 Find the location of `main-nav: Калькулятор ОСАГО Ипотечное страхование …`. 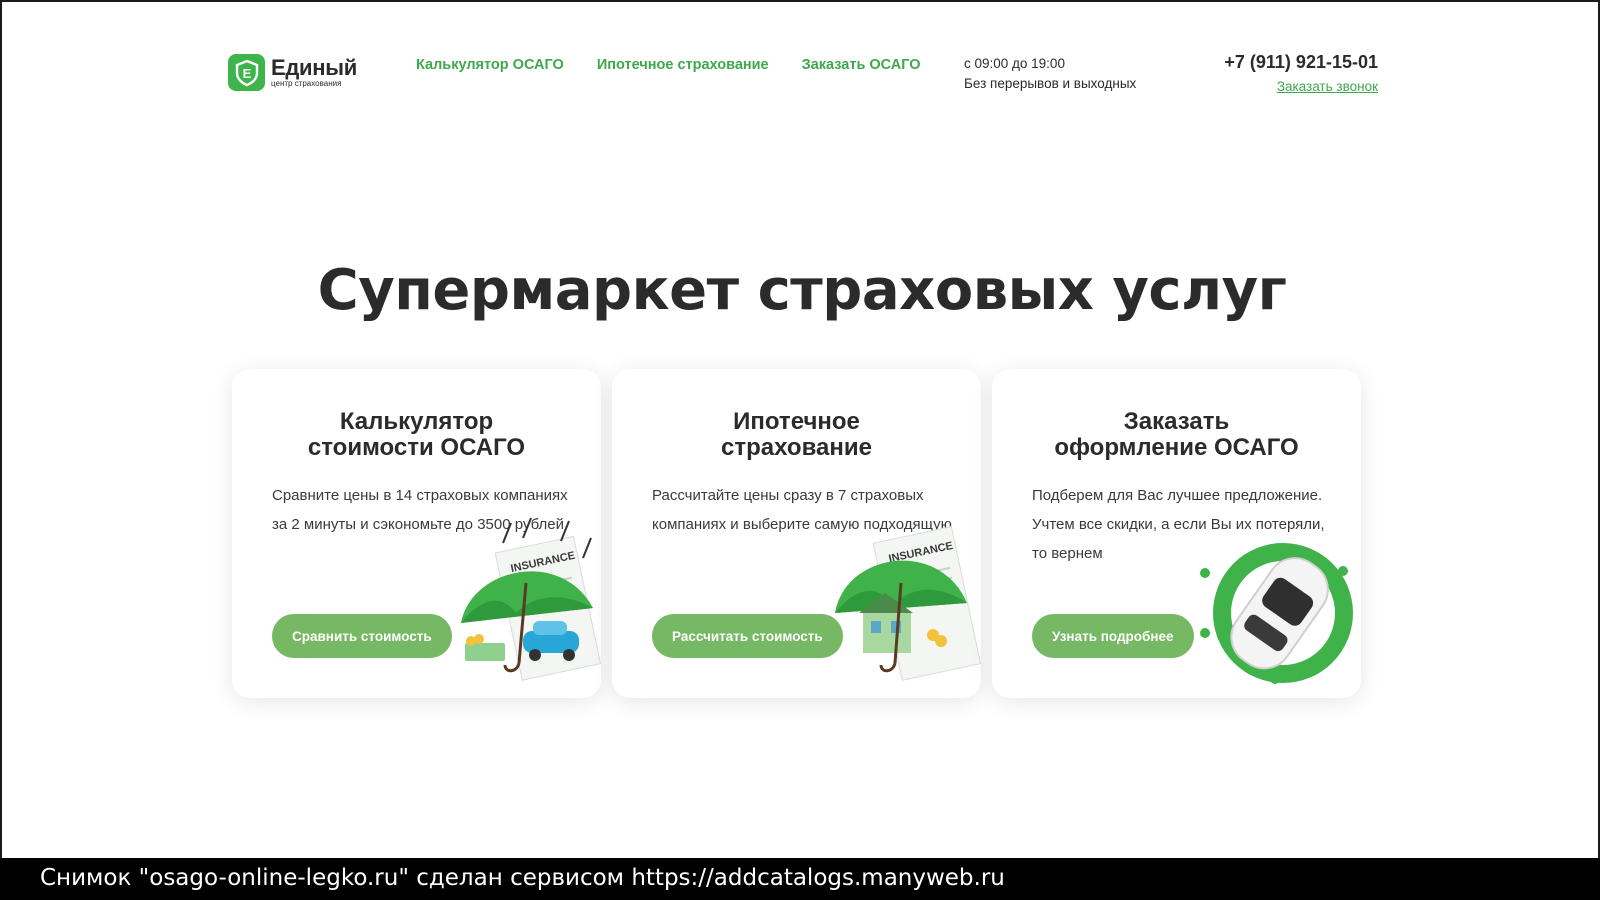

main-nav: Калькулятор ОСАГО Ипотечное страхование … is located at coordinates (668, 65).